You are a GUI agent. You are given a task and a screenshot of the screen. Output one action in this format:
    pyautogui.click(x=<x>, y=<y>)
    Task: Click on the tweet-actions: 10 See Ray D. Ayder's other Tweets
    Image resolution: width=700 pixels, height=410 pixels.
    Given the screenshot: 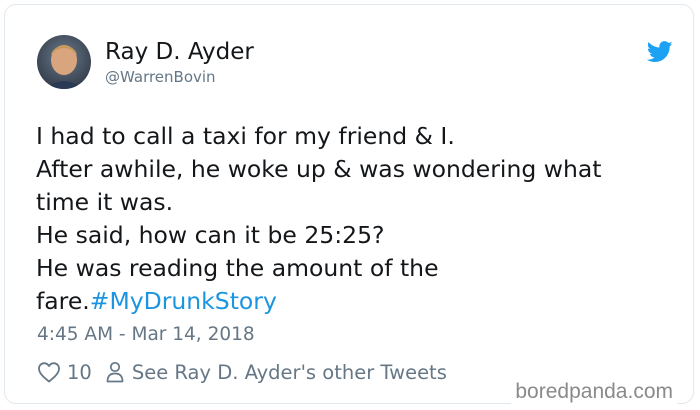 What is the action you would take?
    pyautogui.click(x=242, y=372)
    